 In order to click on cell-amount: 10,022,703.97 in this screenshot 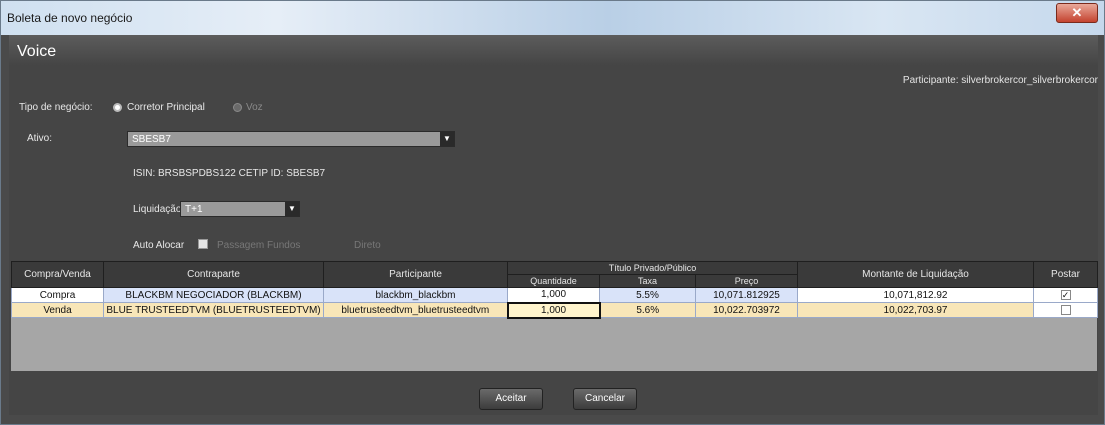, I will do `click(915, 310)`.